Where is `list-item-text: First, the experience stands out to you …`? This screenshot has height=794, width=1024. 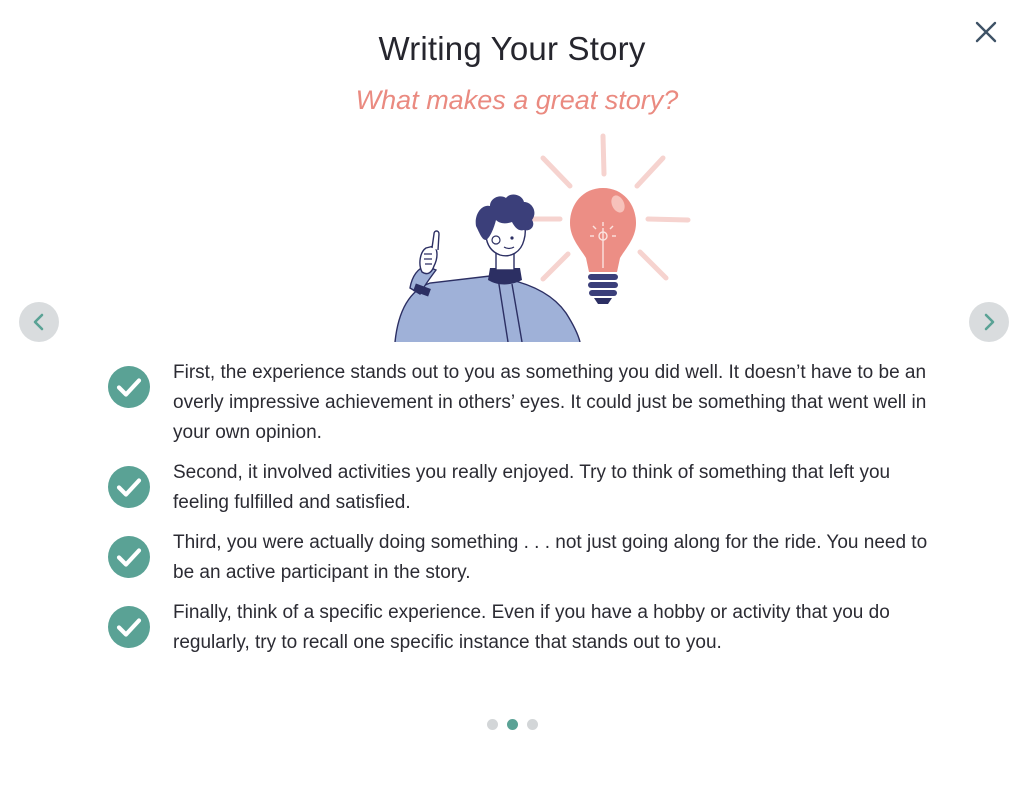 list-item-text: First, the experience stands out to you … is located at coordinates (550, 402).